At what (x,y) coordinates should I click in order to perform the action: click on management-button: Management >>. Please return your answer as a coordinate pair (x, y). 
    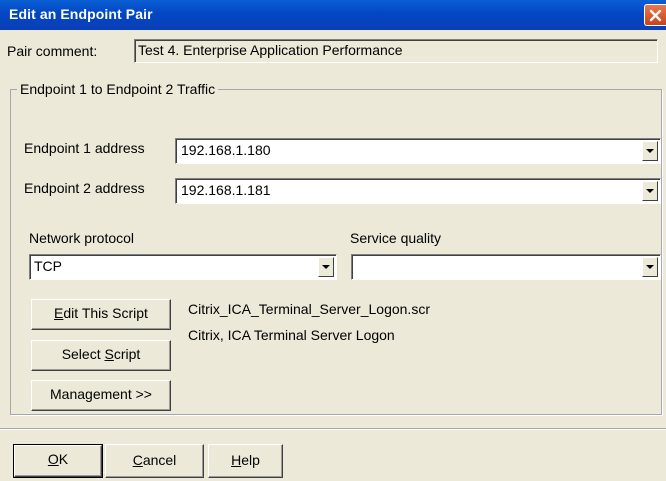
    Looking at the image, I should click on (101, 395).